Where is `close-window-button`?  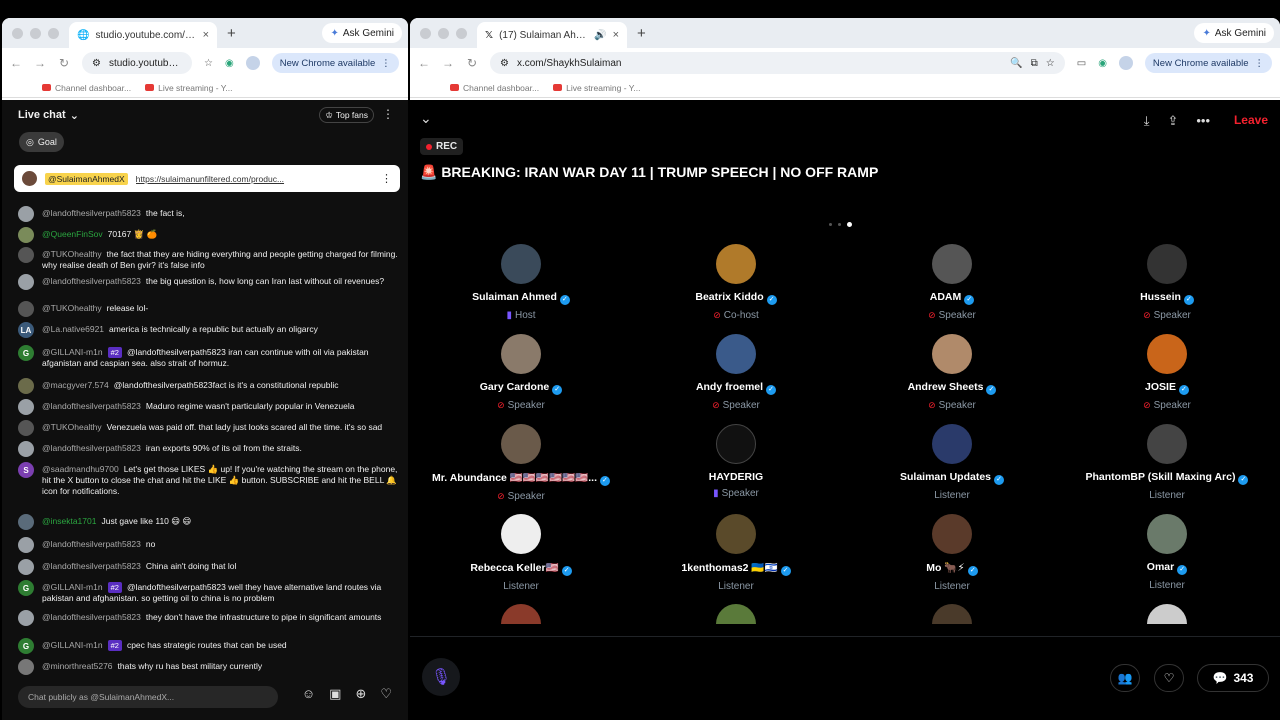 close-window-button is located at coordinates (425, 33).